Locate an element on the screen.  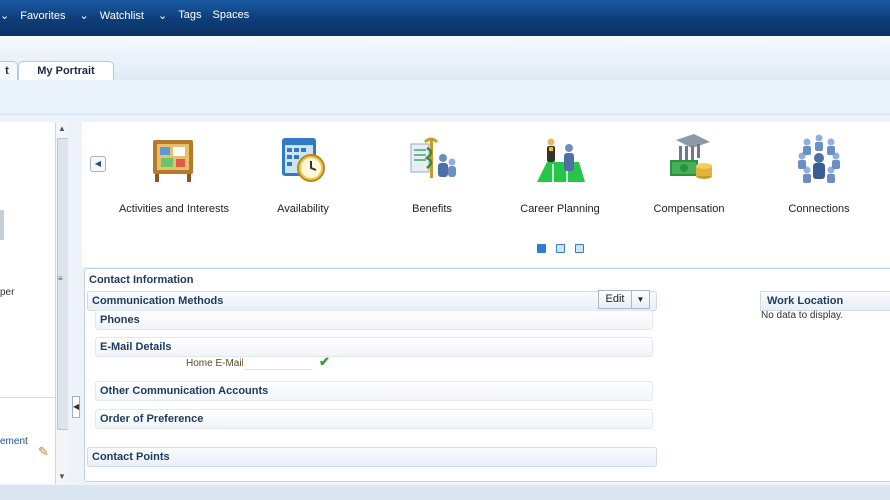
work-location-empty: No data to display. is located at coordinates (802, 315).